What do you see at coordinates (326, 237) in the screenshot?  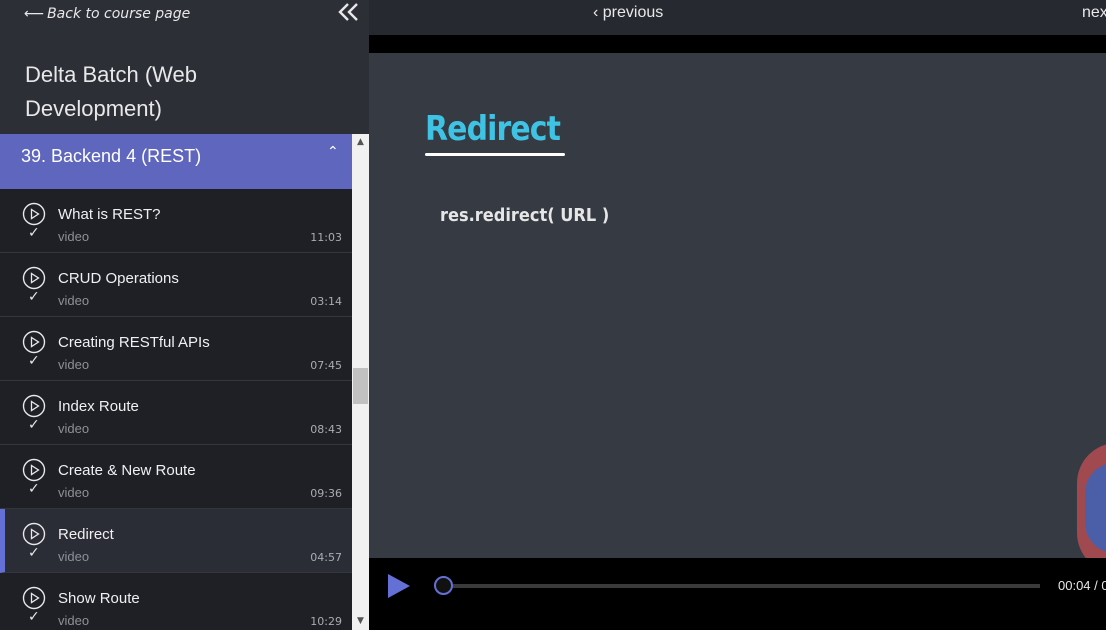 I see `lesson-duration: 11:03` at bounding box center [326, 237].